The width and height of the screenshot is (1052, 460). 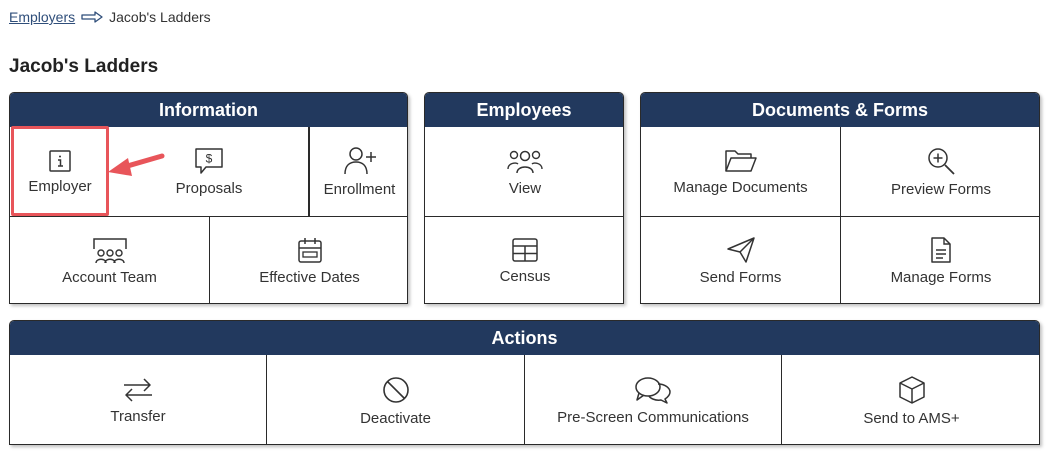 I want to click on swap-arrows-icon, so click(x=138, y=390).